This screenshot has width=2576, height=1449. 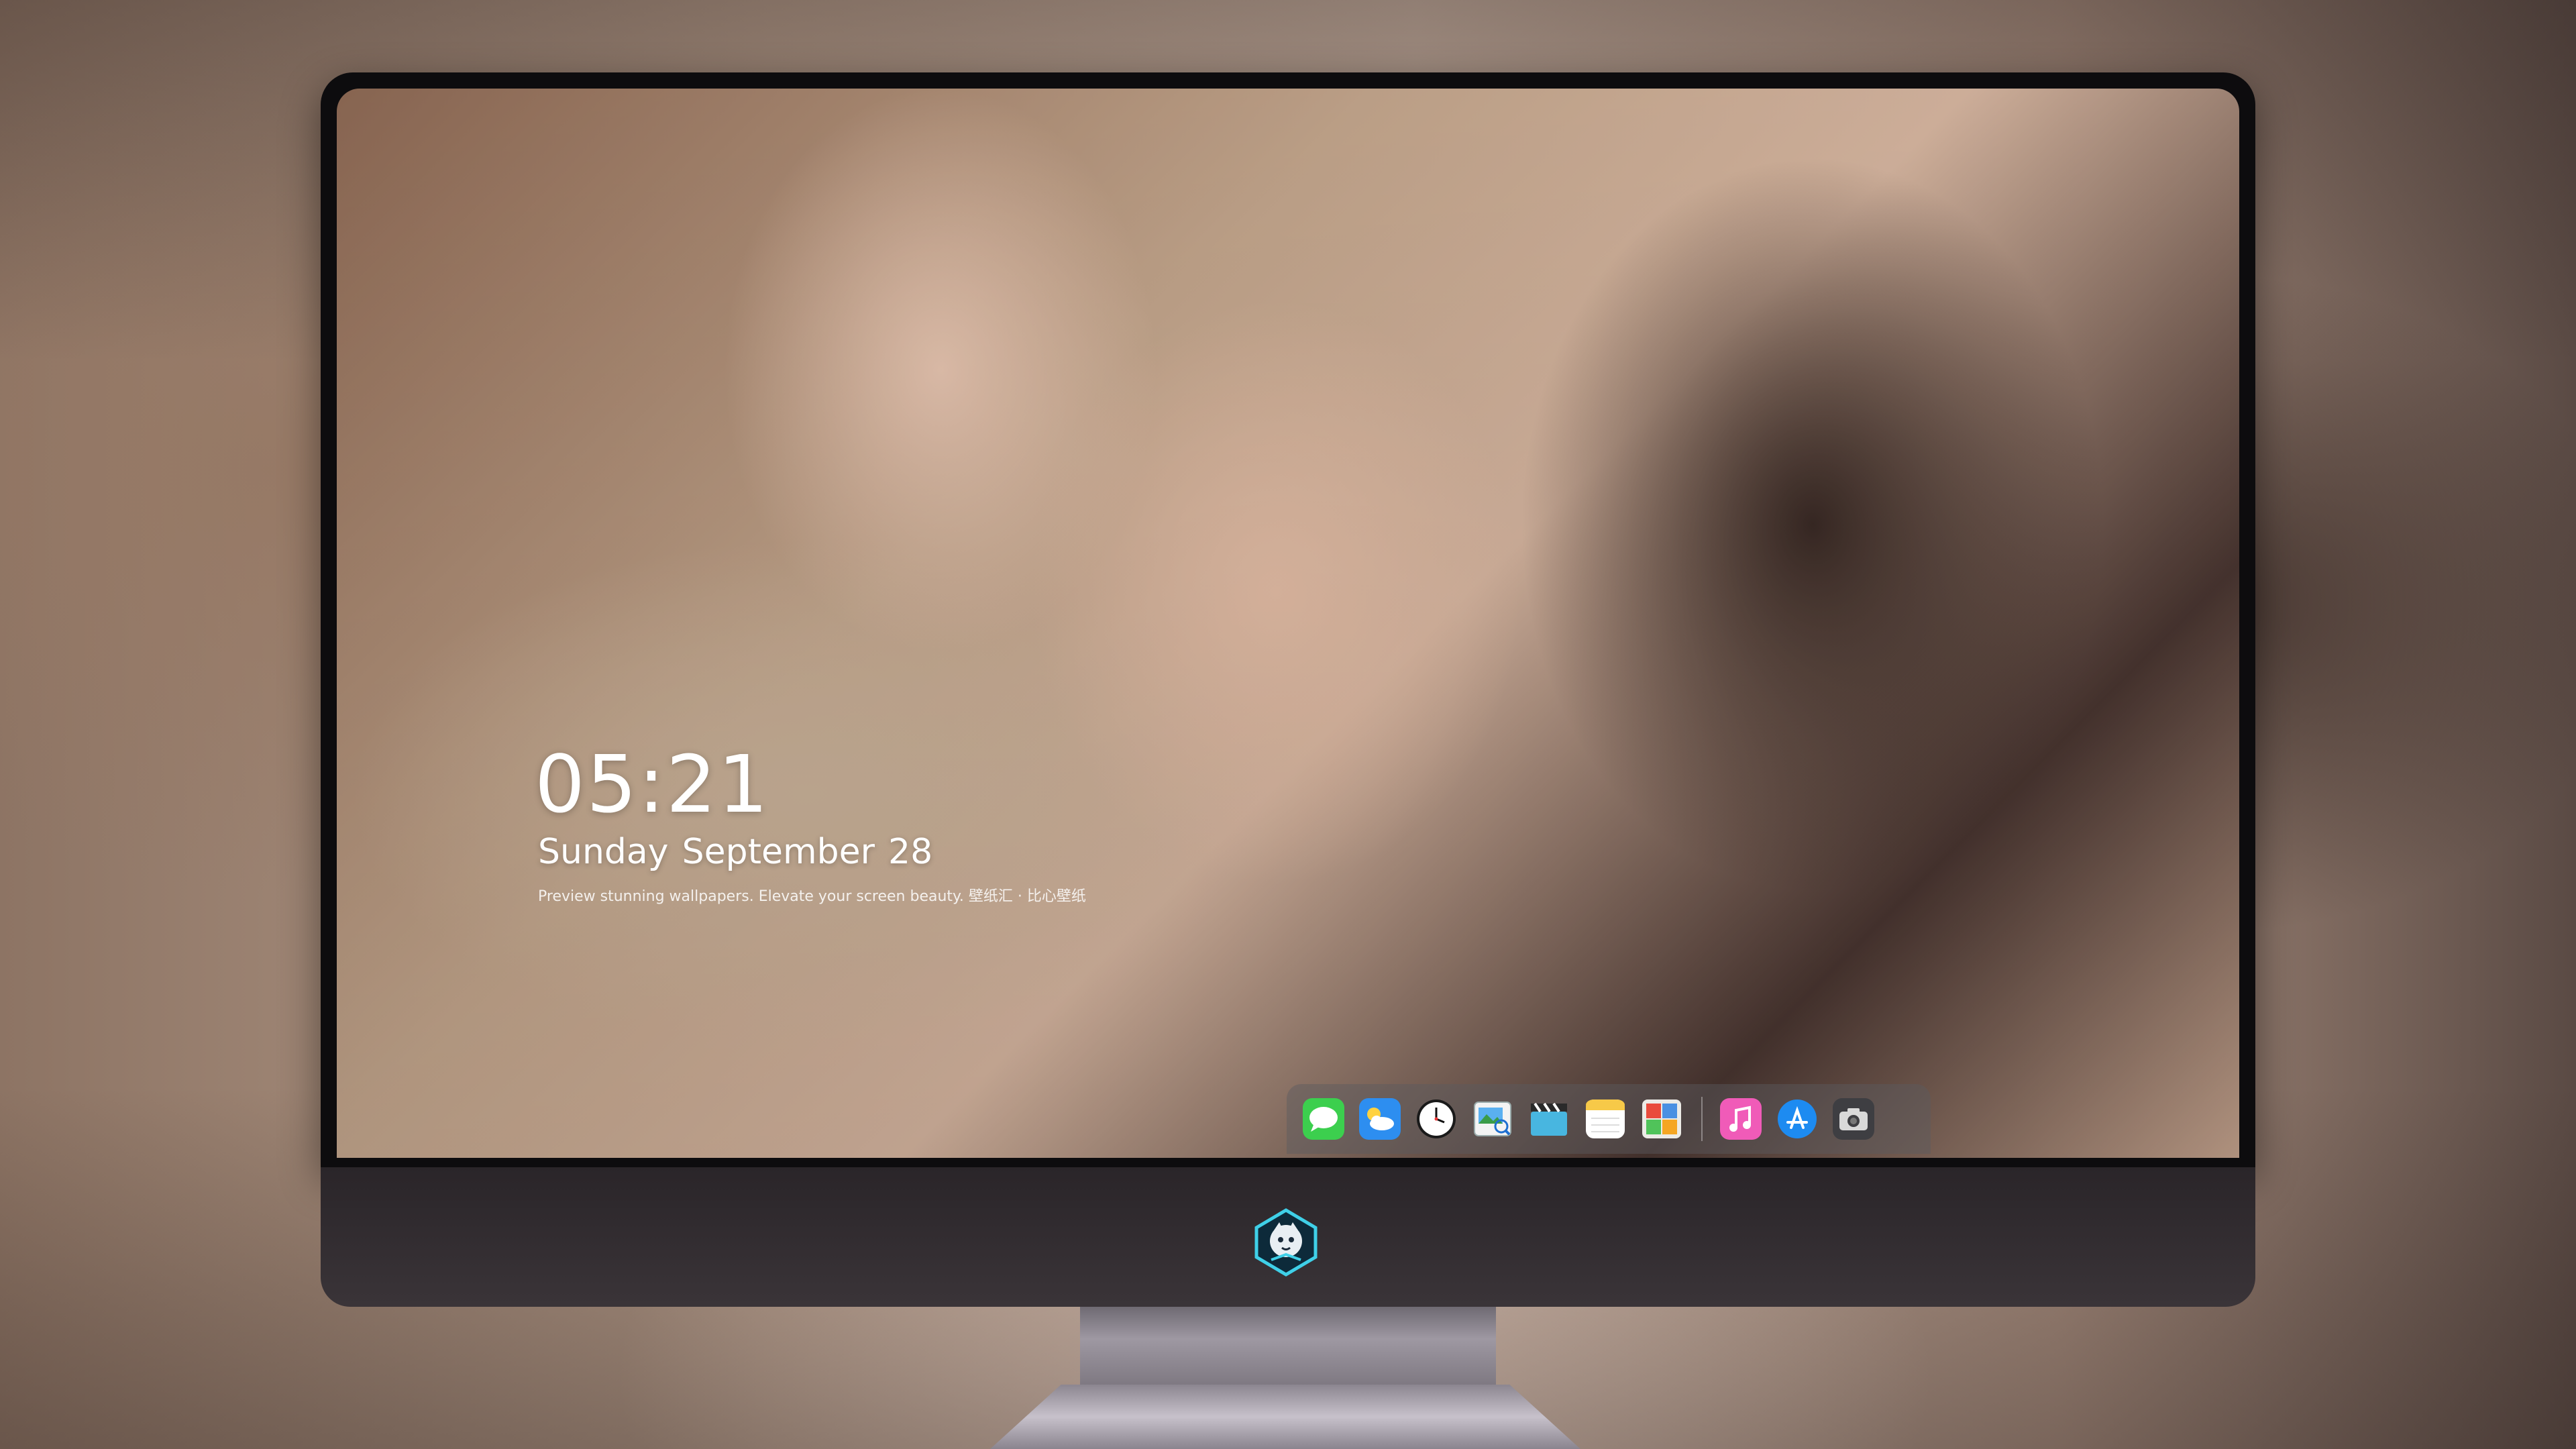 I want to click on messages-icon, so click(x=1323, y=1119).